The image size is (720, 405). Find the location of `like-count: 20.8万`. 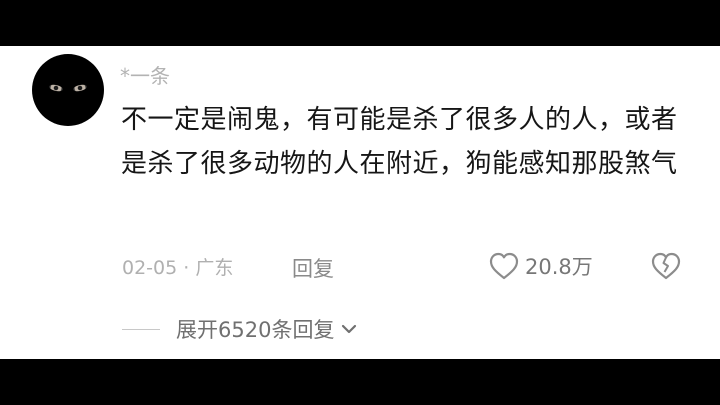

like-count: 20.8万 is located at coordinates (559, 267).